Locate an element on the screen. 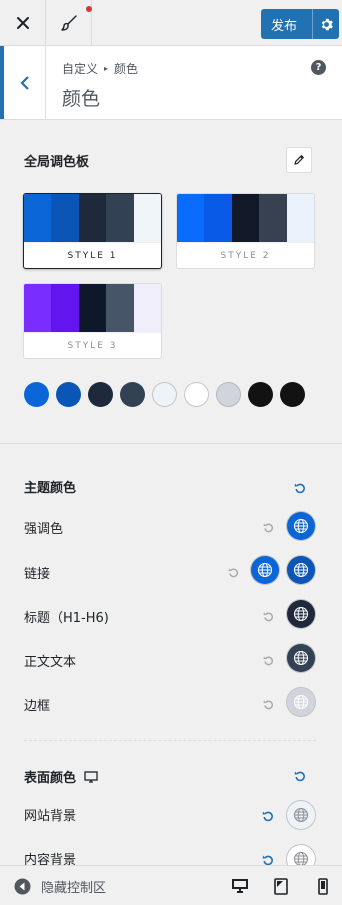 This screenshot has height=905, width=342. site-background-label: 网站背景 is located at coordinates (50, 816).